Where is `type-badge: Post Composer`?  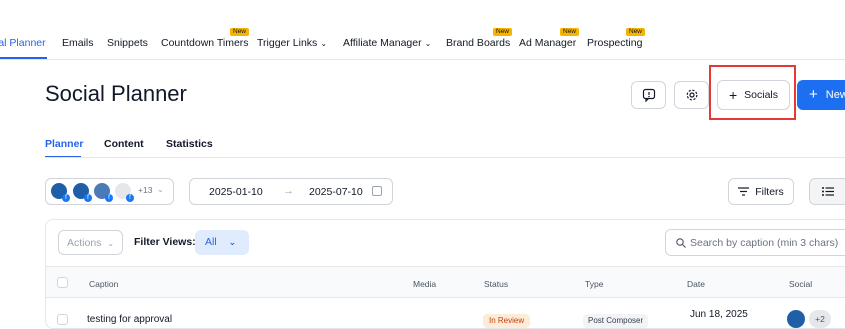
type-badge: Post Composer is located at coordinates (616, 321).